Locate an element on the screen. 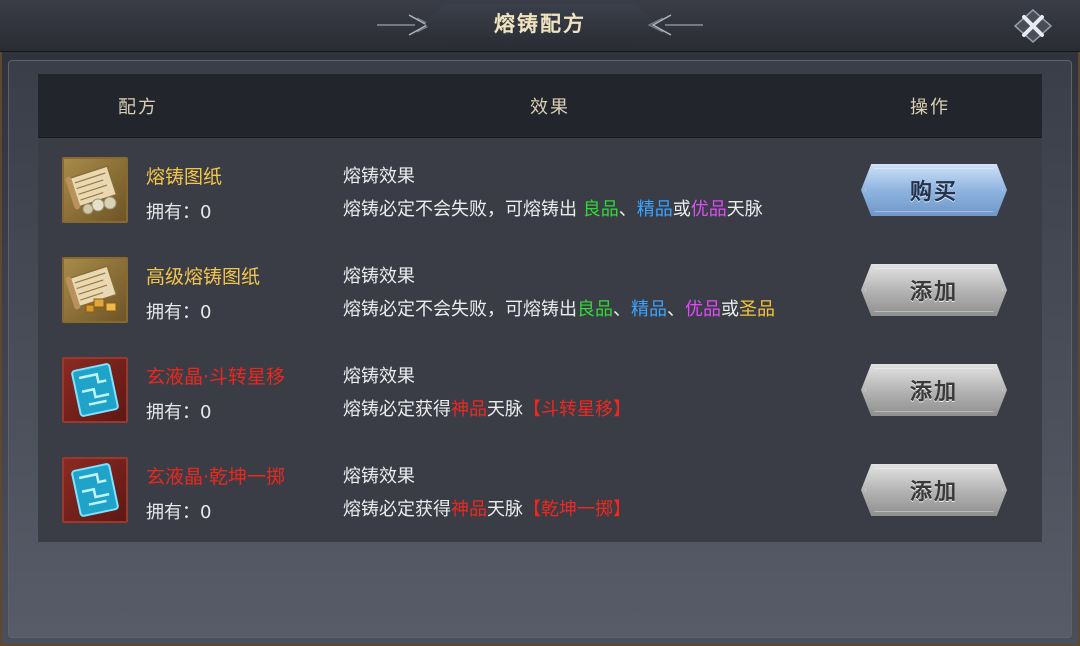  effect-description: 熔铸必定不会失败，可熔铸出良品、精品、优品或圣品 is located at coordinates (559, 308).